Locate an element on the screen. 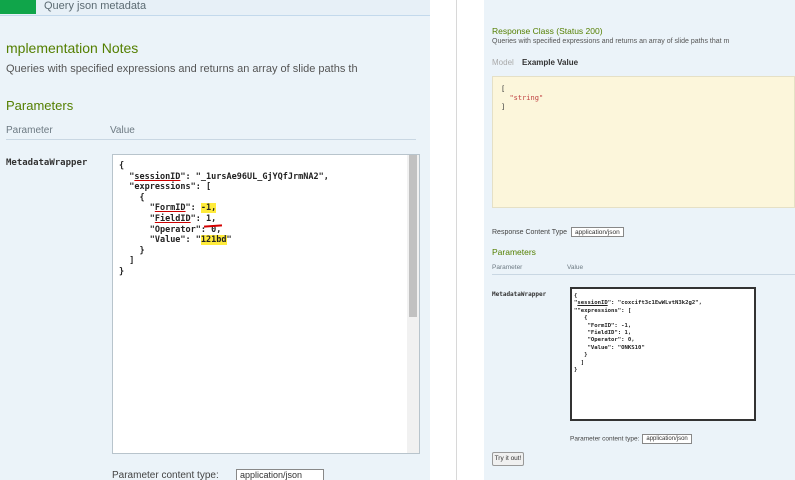  model-tabs: Model Example Value is located at coordinates (535, 62).